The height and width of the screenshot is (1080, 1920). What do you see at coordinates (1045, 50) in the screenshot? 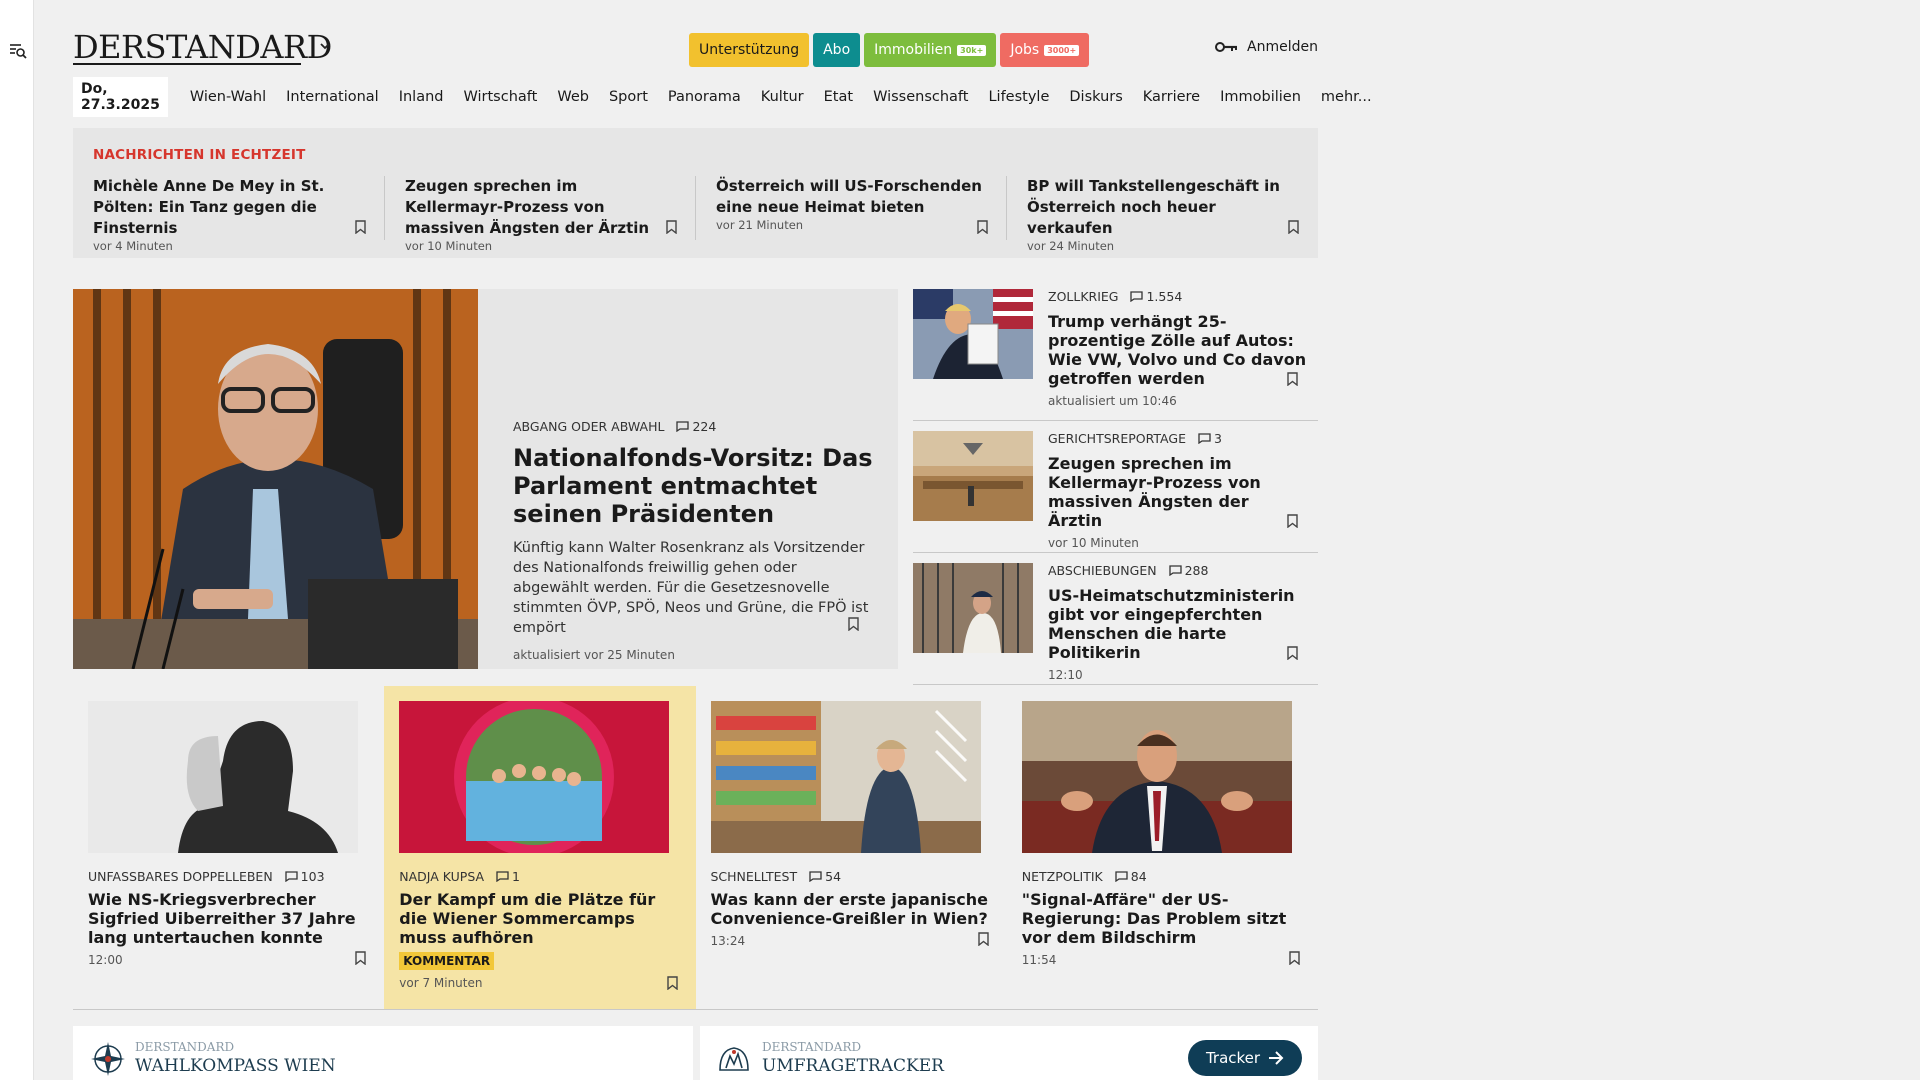
I see `jobs-button: Jobs 3000+` at bounding box center [1045, 50].